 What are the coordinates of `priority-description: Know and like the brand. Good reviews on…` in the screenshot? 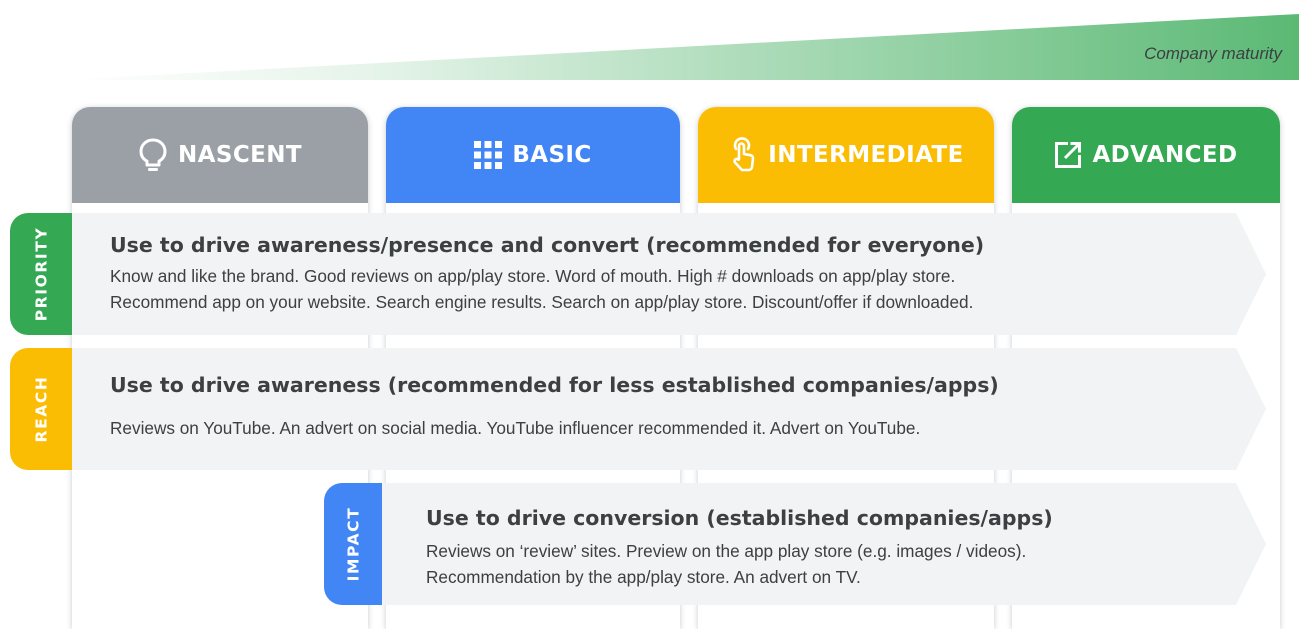 It's located at (541, 289).